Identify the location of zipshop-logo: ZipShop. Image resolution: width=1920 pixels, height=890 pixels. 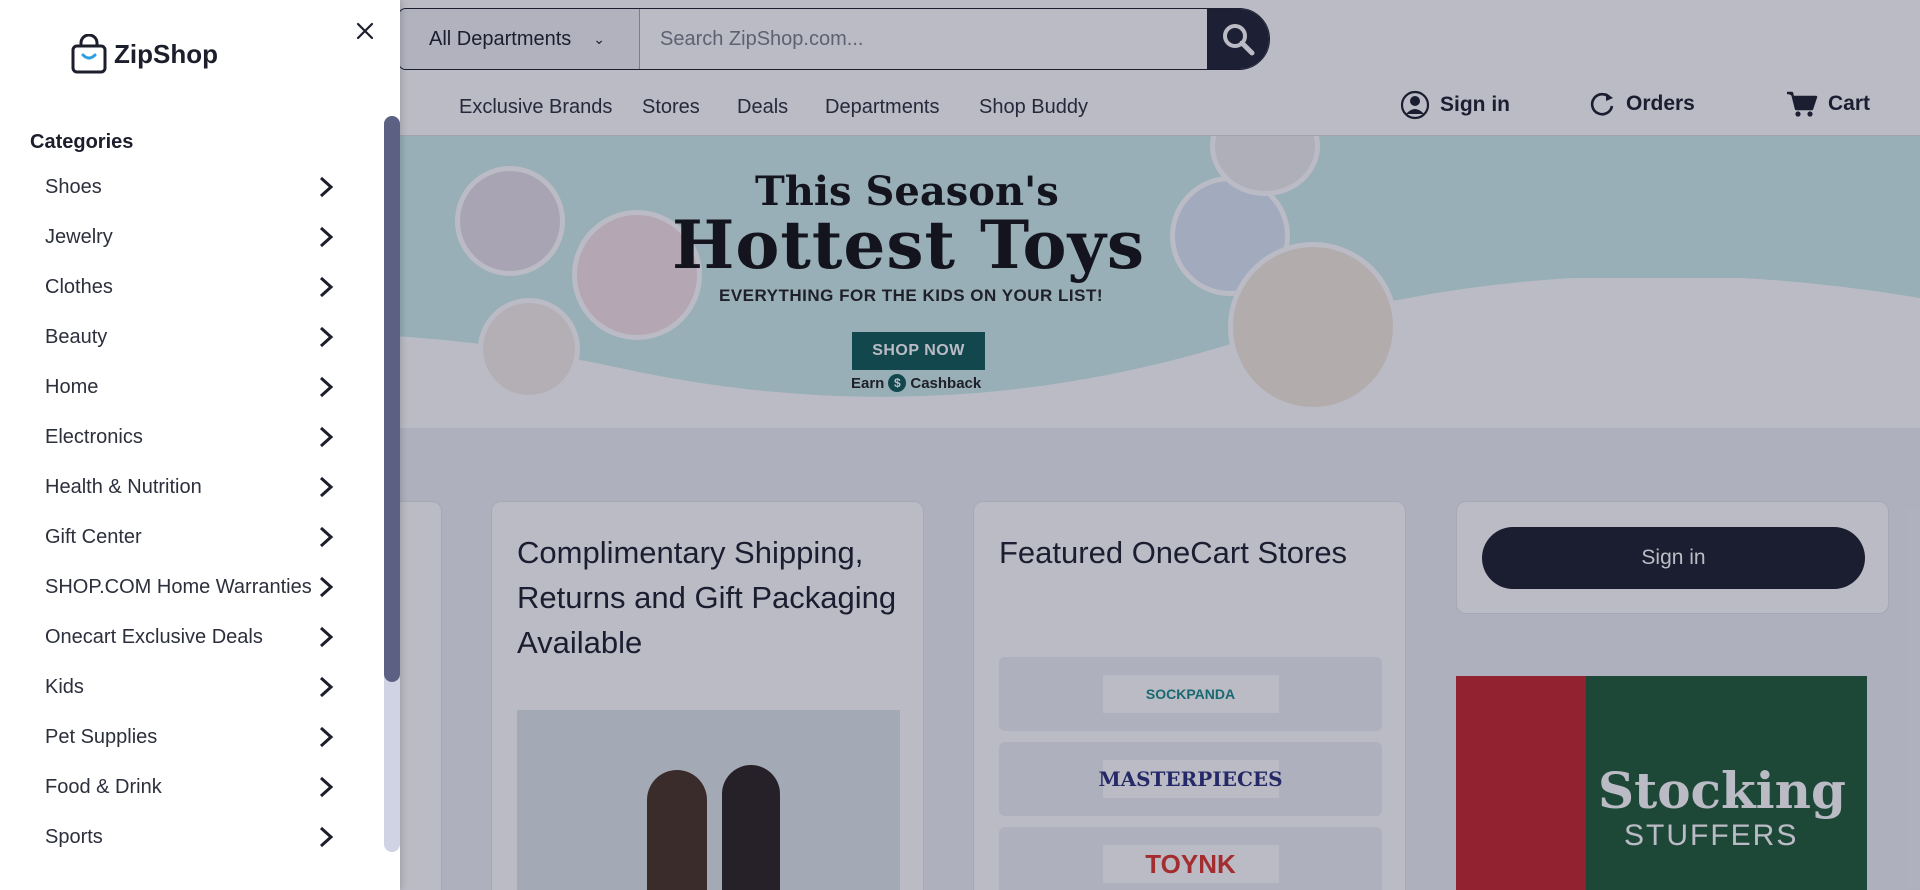
(144, 54).